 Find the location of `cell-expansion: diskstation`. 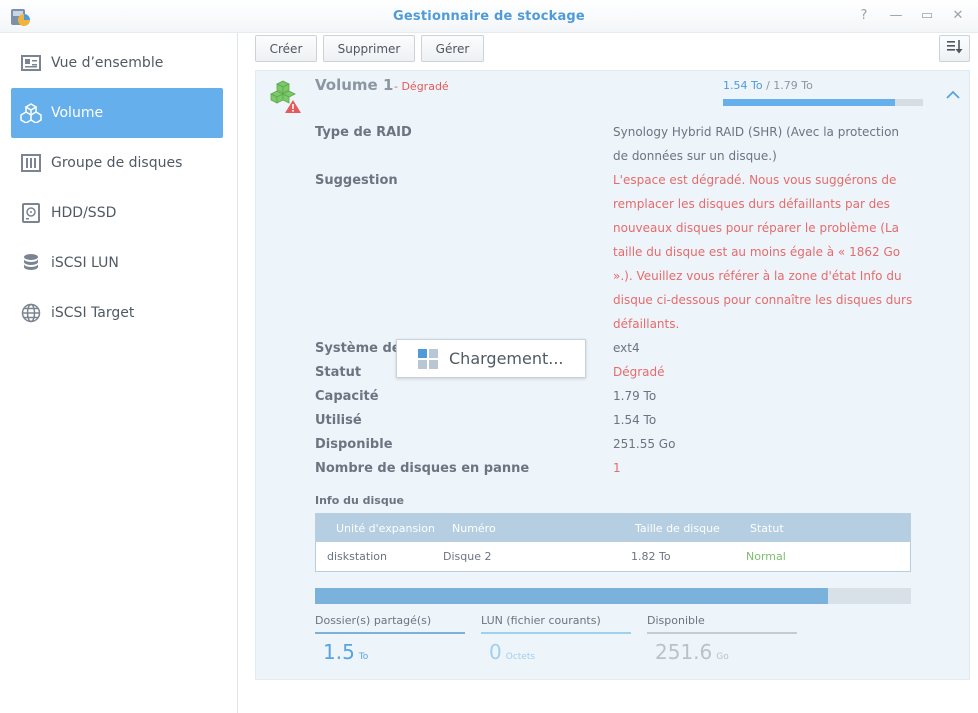

cell-expansion: diskstation is located at coordinates (357, 556).